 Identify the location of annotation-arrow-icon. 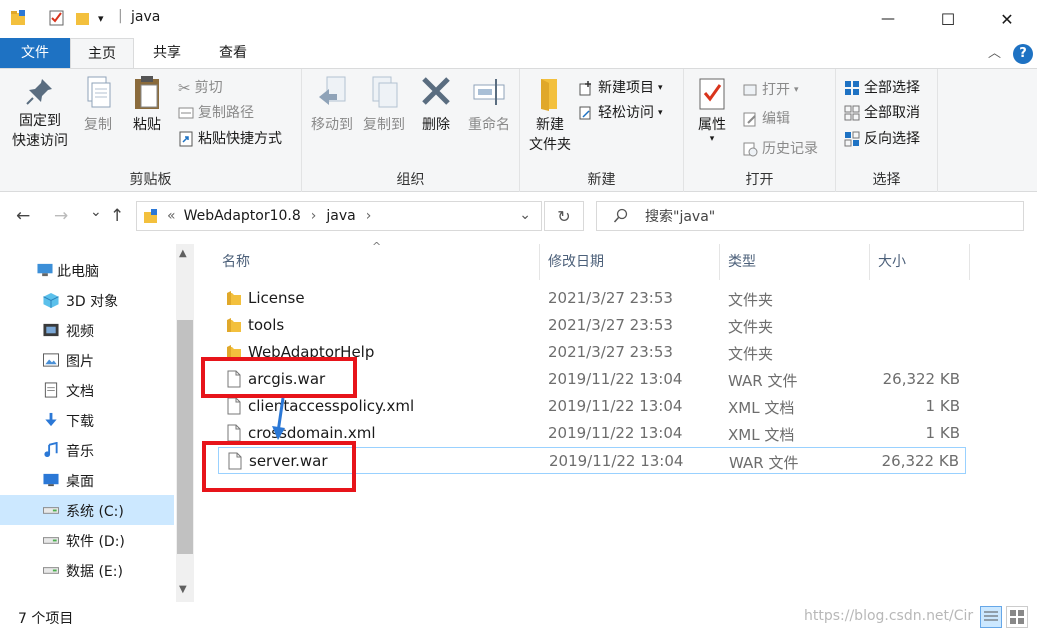
(278, 418).